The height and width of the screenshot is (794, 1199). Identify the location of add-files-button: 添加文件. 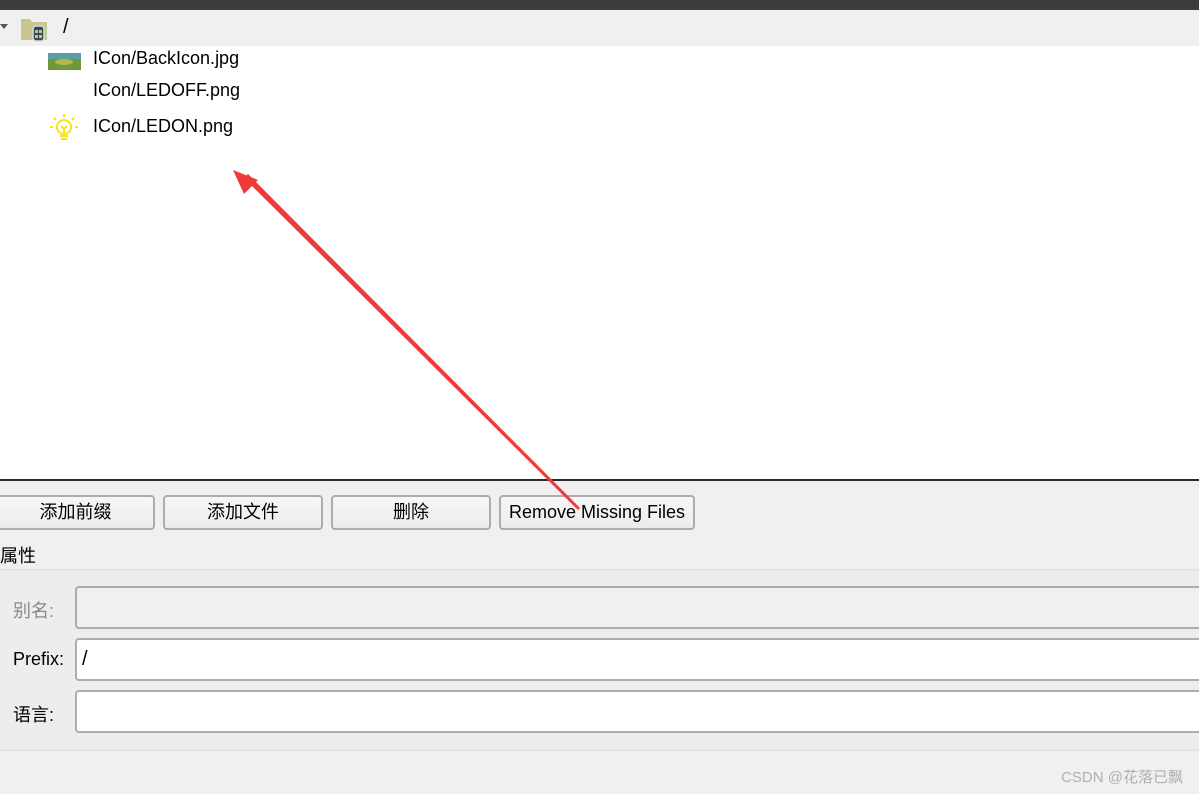
(243, 512).